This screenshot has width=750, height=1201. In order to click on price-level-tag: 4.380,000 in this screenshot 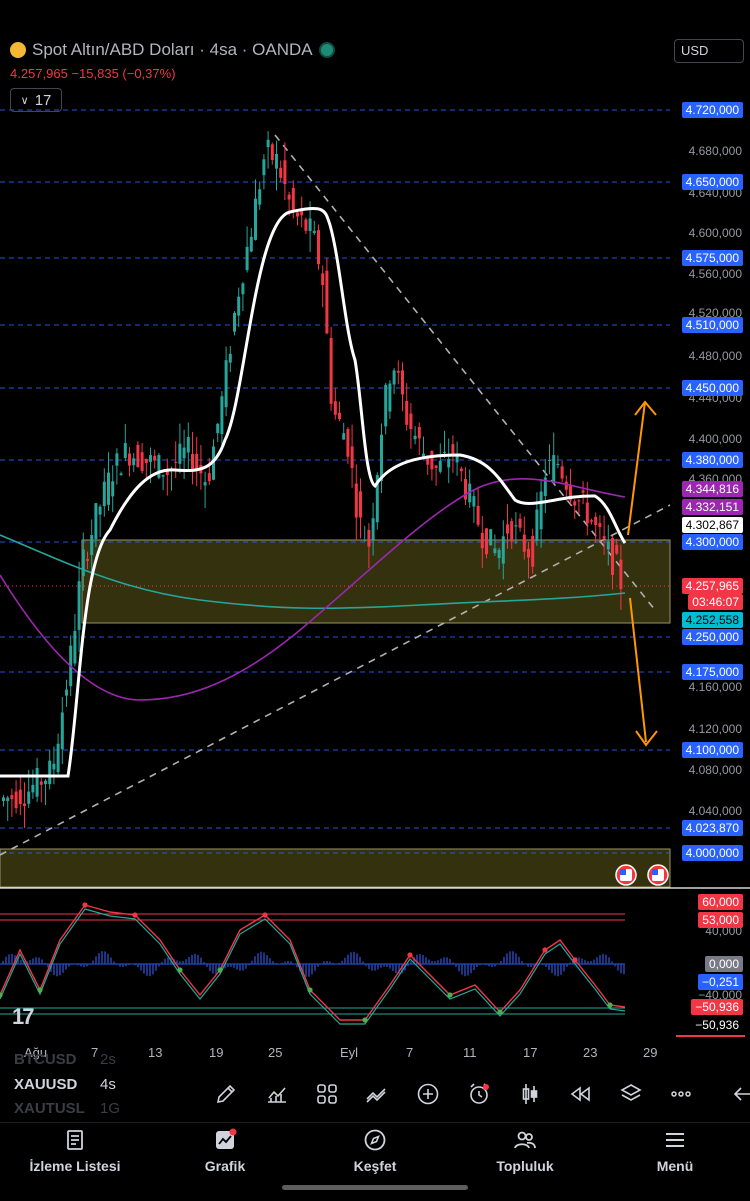, I will do `click(712, 460)`.